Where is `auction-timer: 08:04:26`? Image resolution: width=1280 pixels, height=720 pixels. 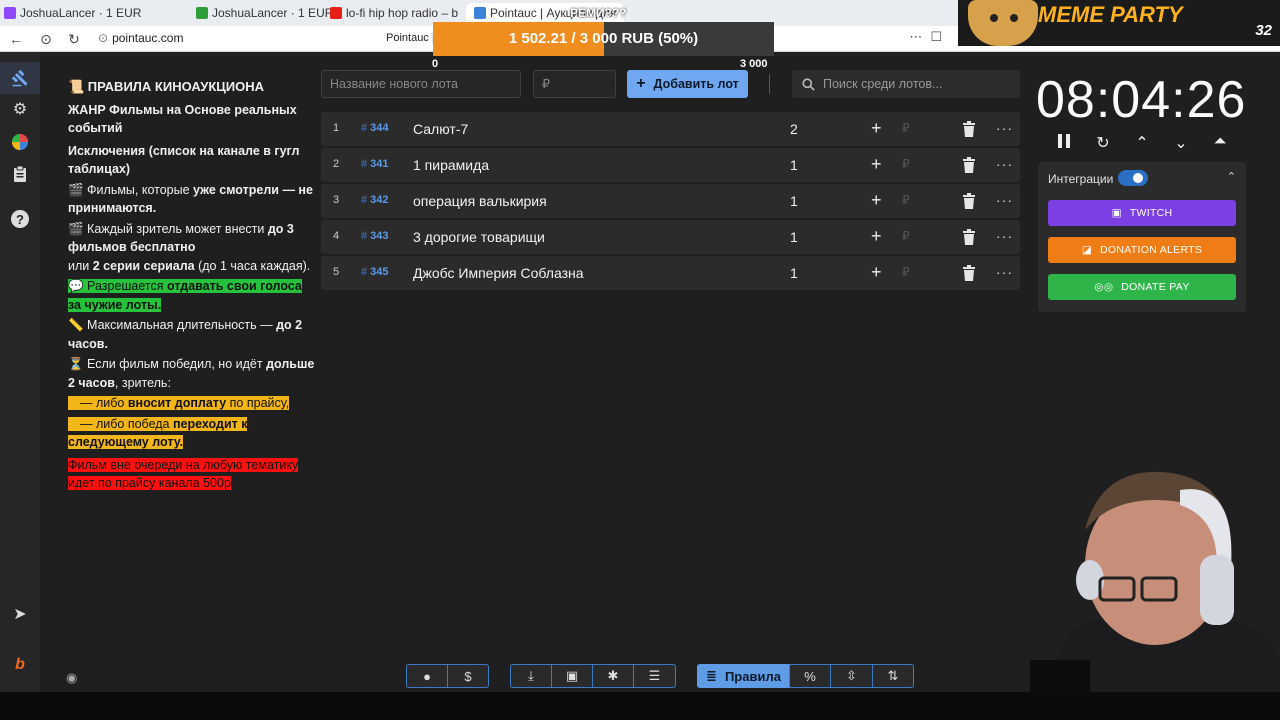
auction-timer: 08:04:26 is located at coordinates (1141, 100).